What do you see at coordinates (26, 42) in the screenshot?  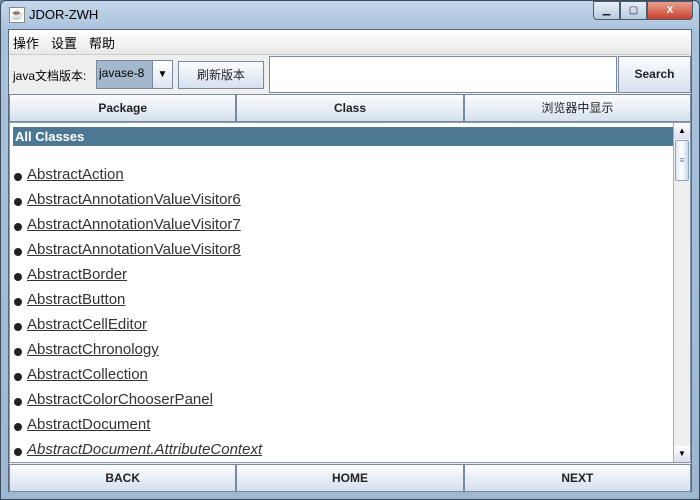 I see `menu-operate: 操作` at bounding box center [26, 42].